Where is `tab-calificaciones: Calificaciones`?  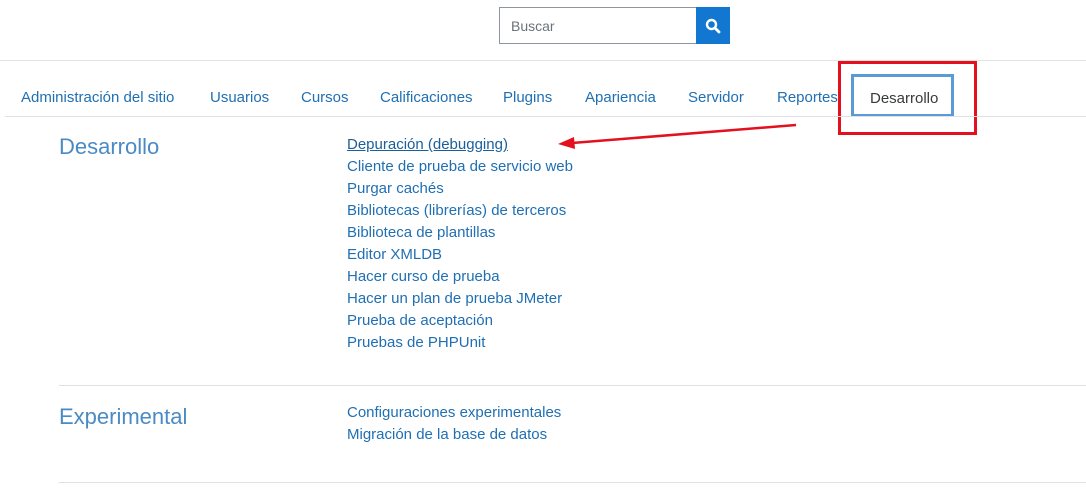 tab-calificaciones: Calificaciones is located at coordinates (426, 97).